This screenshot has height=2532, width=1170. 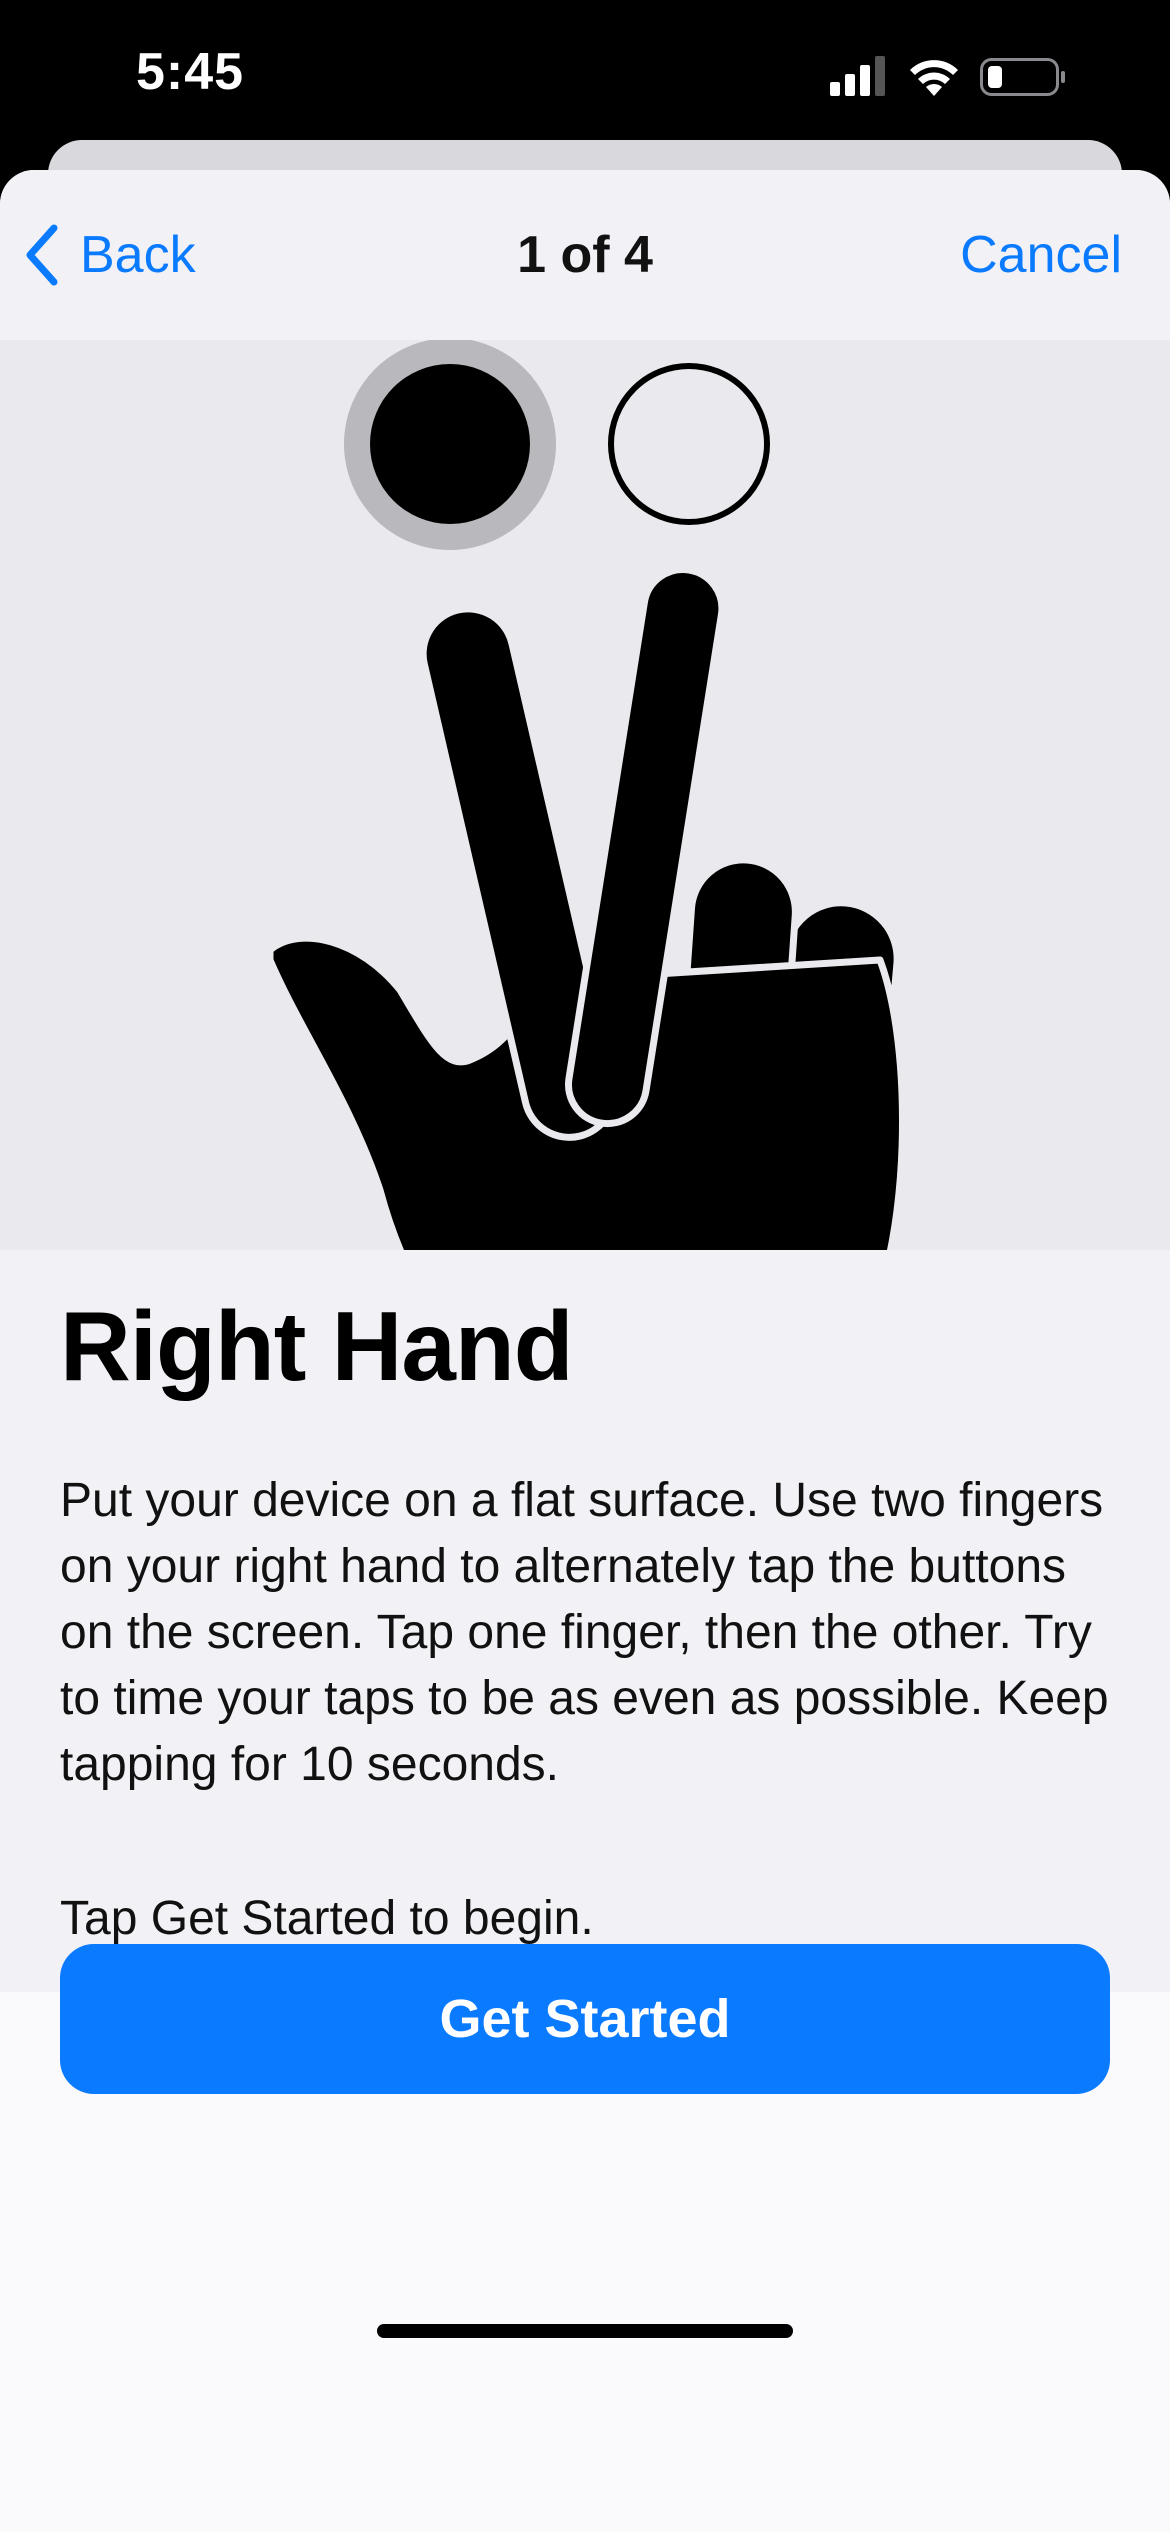 What do you see at coordinates (585, 75) in the screenshot?
I see `status-bar: 5:45` at bounding box center [585, 75].